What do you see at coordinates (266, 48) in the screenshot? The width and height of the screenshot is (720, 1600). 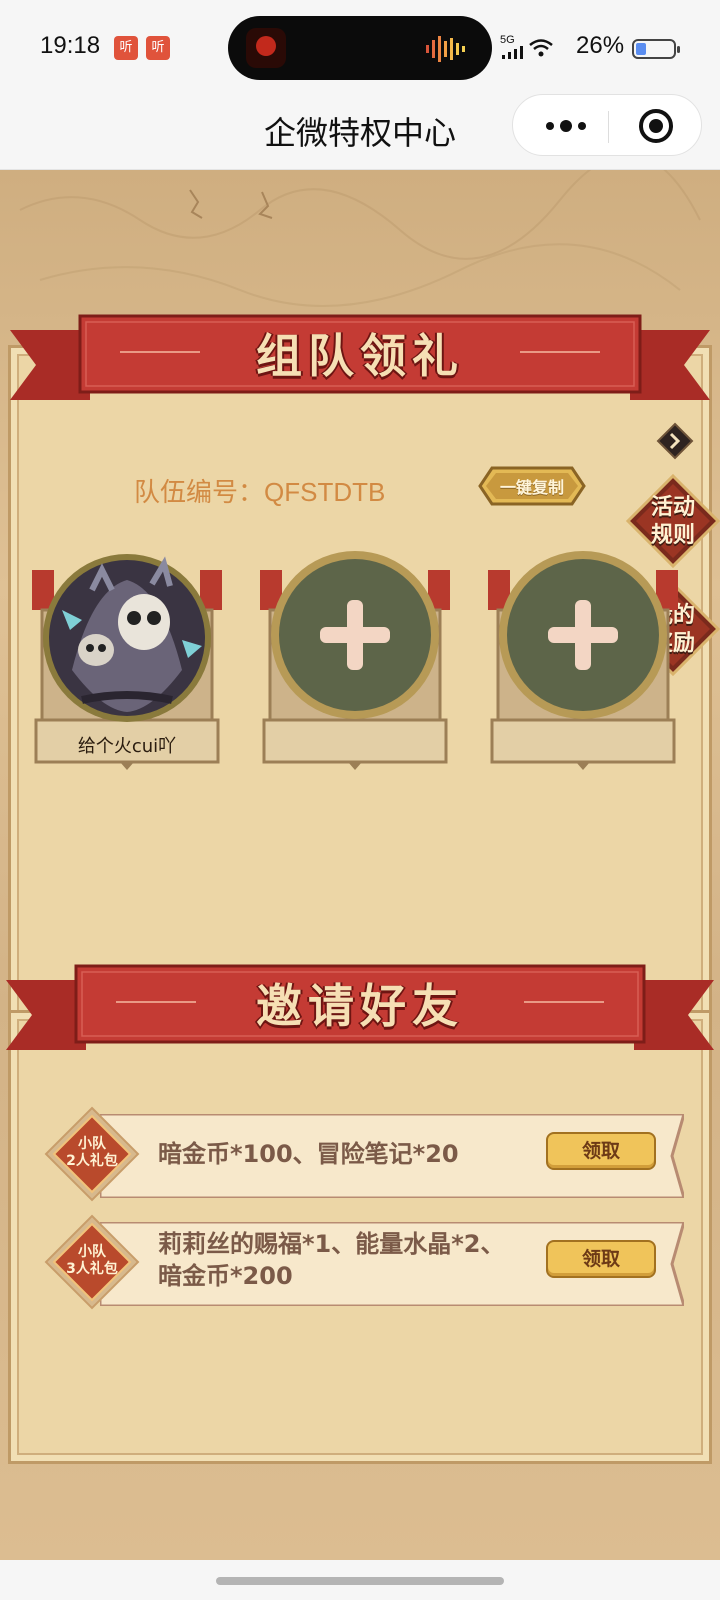 I see `app-icon` at bounding box center [266, 48].